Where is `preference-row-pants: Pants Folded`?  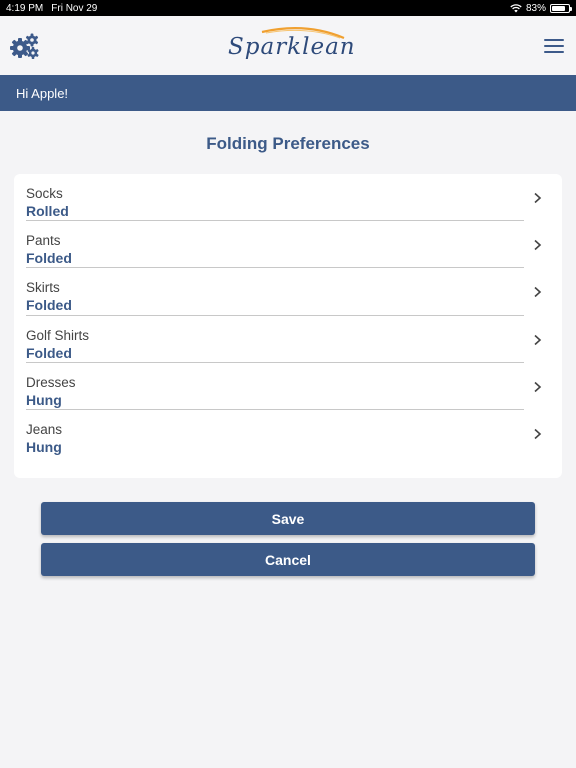
preference-row-pants: Pants Folded is located at coordinates (288, 245).